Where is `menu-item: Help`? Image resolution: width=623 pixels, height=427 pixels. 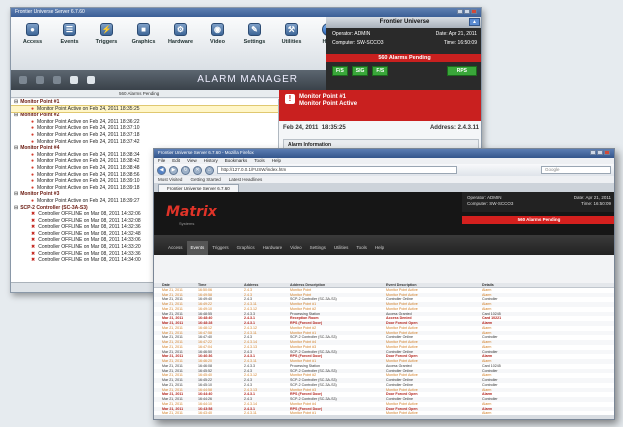
menu-item: Help is located at coordinates (276, 160).